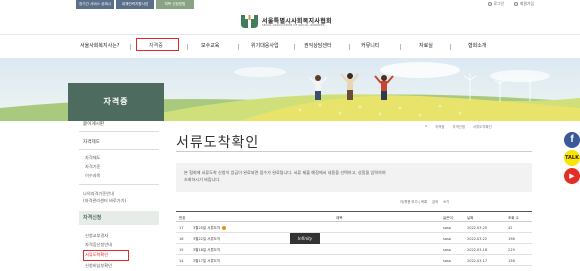  I want to click on column-header-title: 제목, so click(339, 217).